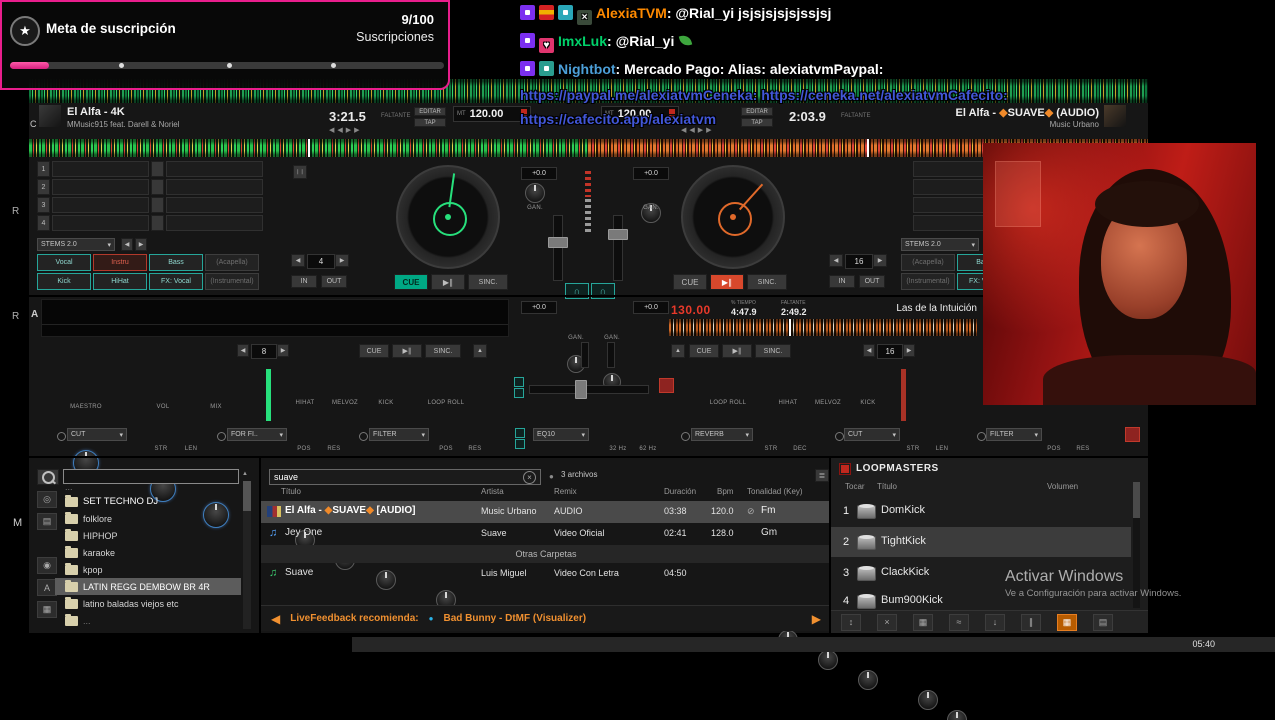  Describe the element at coordinates (704, 351) in the screenshot. I see `deck-4-cue-button: CUE` at that location.